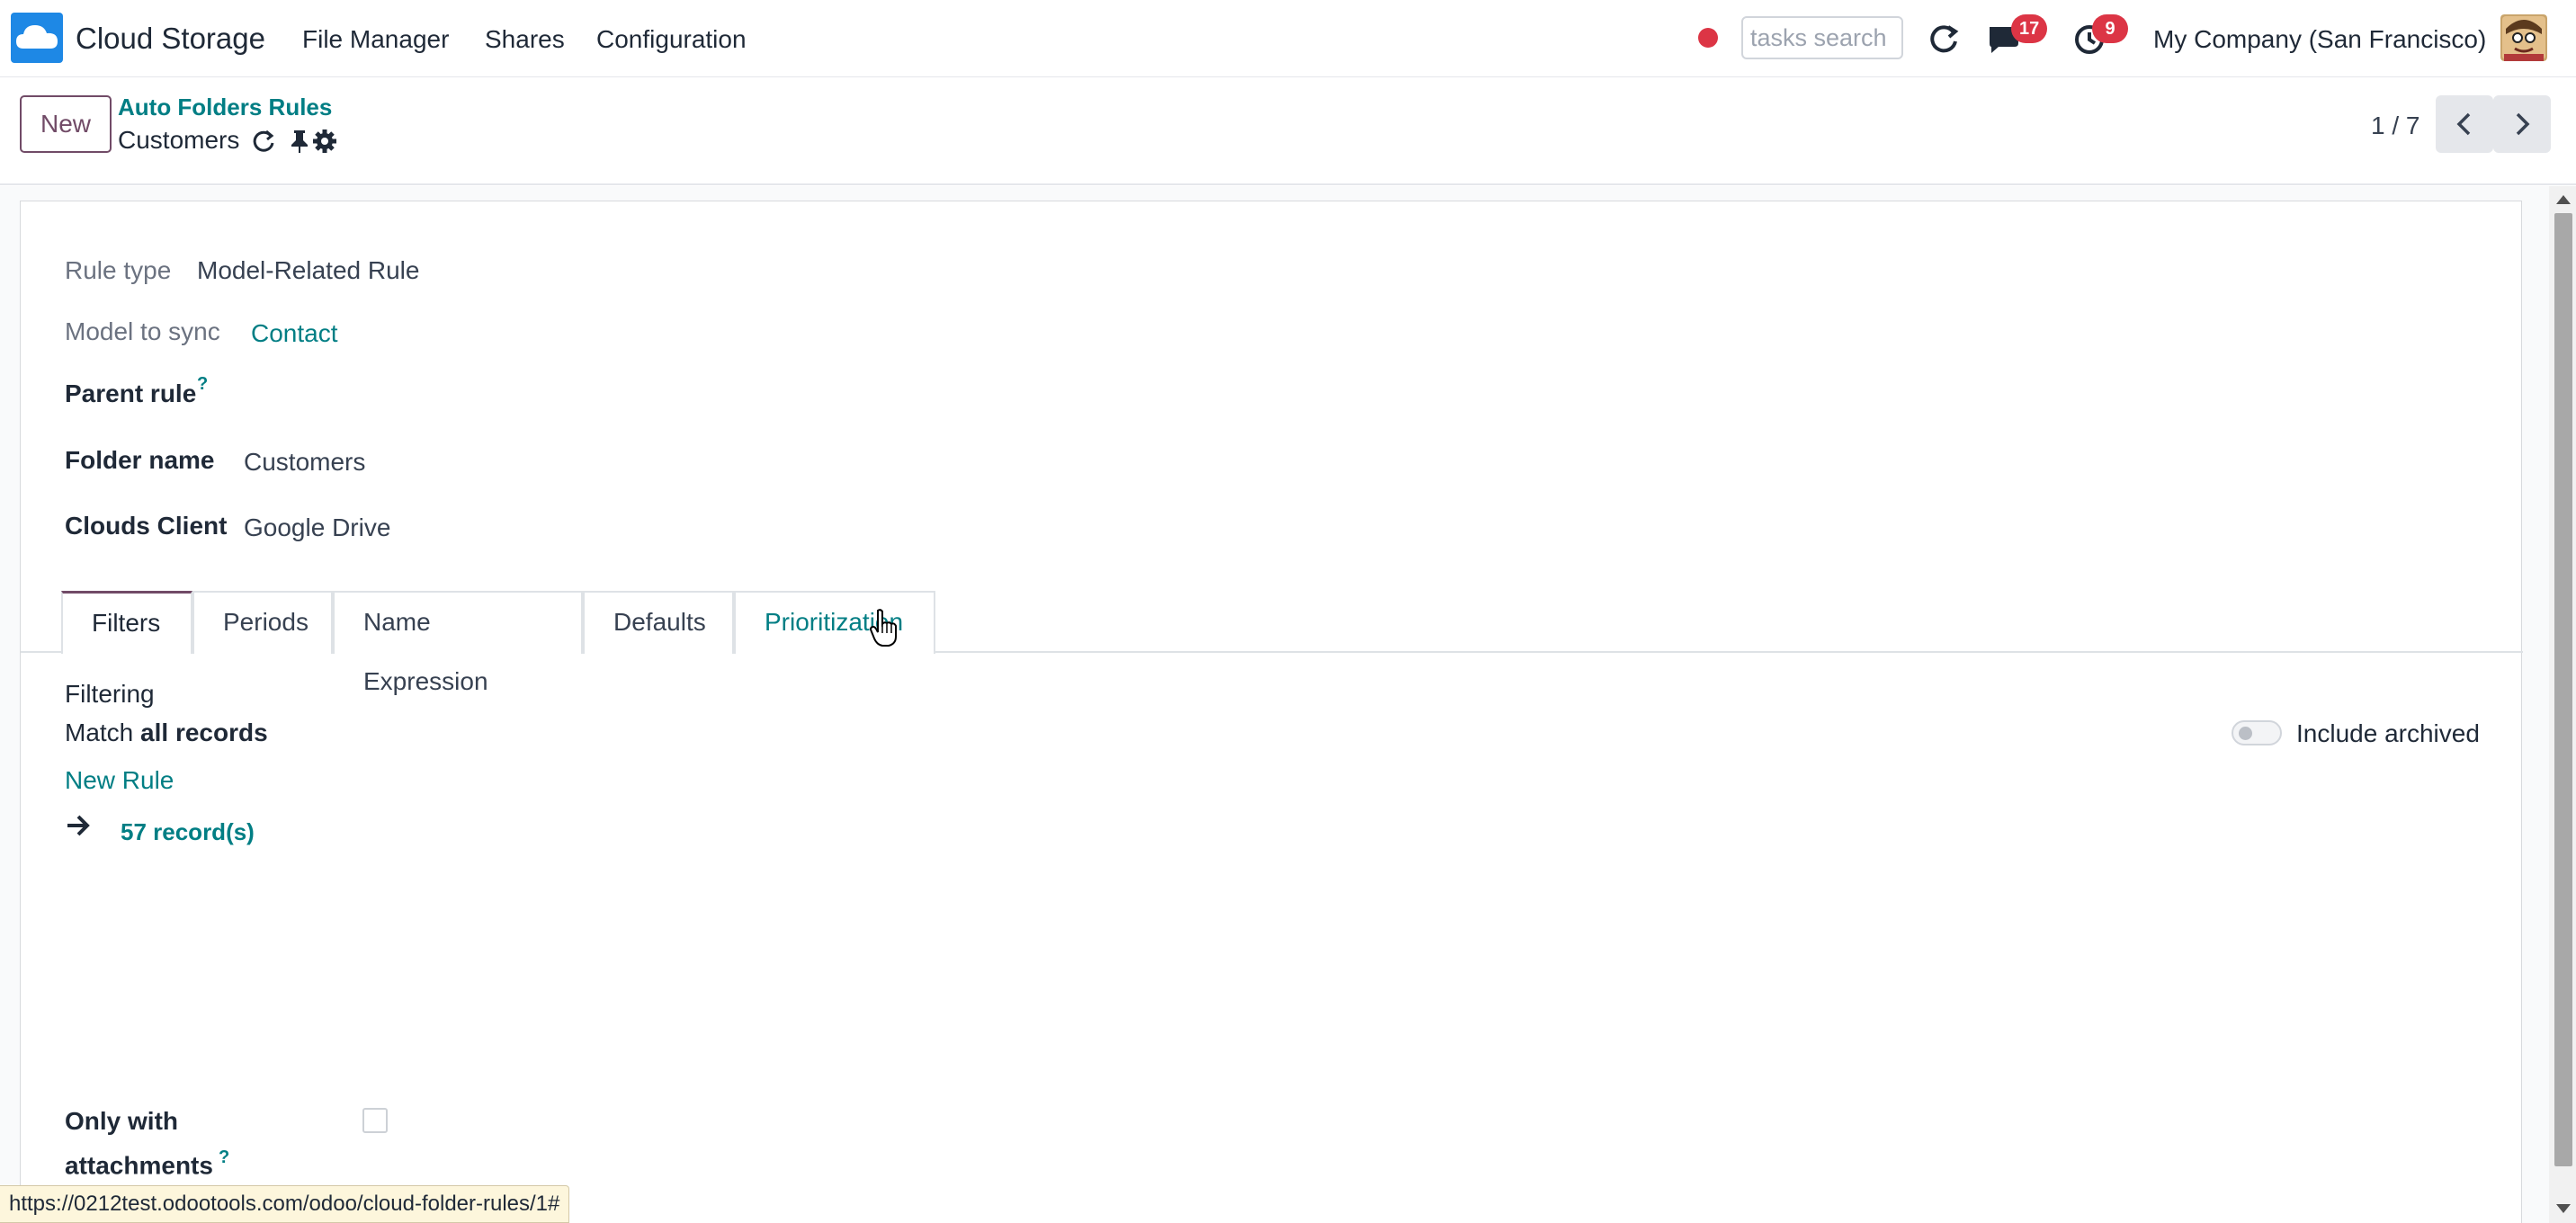 The image size is (2576, 1223). Describe the element at coordinates (304, 463) in the screenshot. I see `folder-name-value: Customers` at that location.